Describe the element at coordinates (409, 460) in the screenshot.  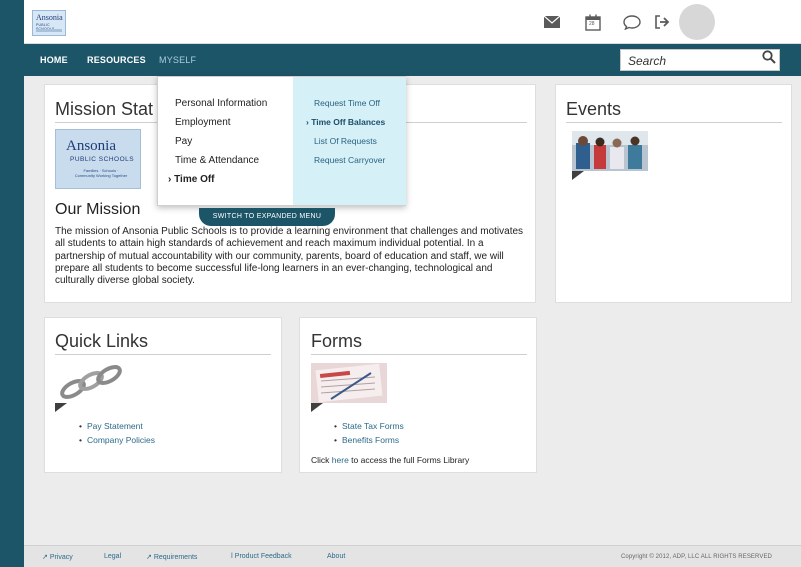
I see `note-suffix: to access the full Forms Library` at that location.